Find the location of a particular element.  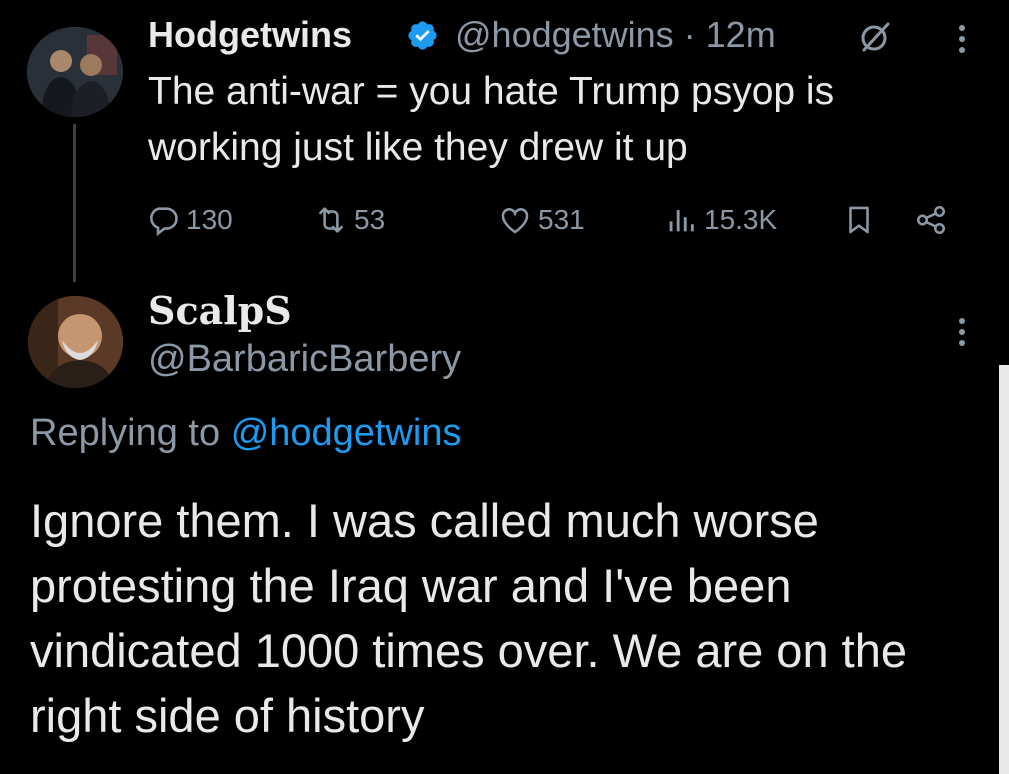

like-button: 531 is located at coordinates (541, 220).